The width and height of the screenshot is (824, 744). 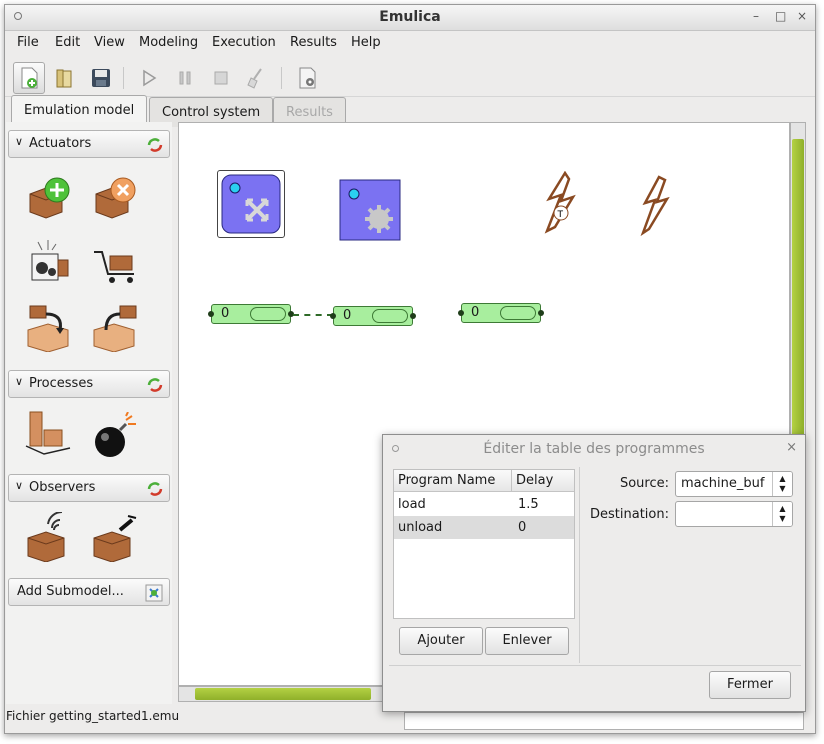 I want to click on minimize-button: –, so click(x=756, y=16).